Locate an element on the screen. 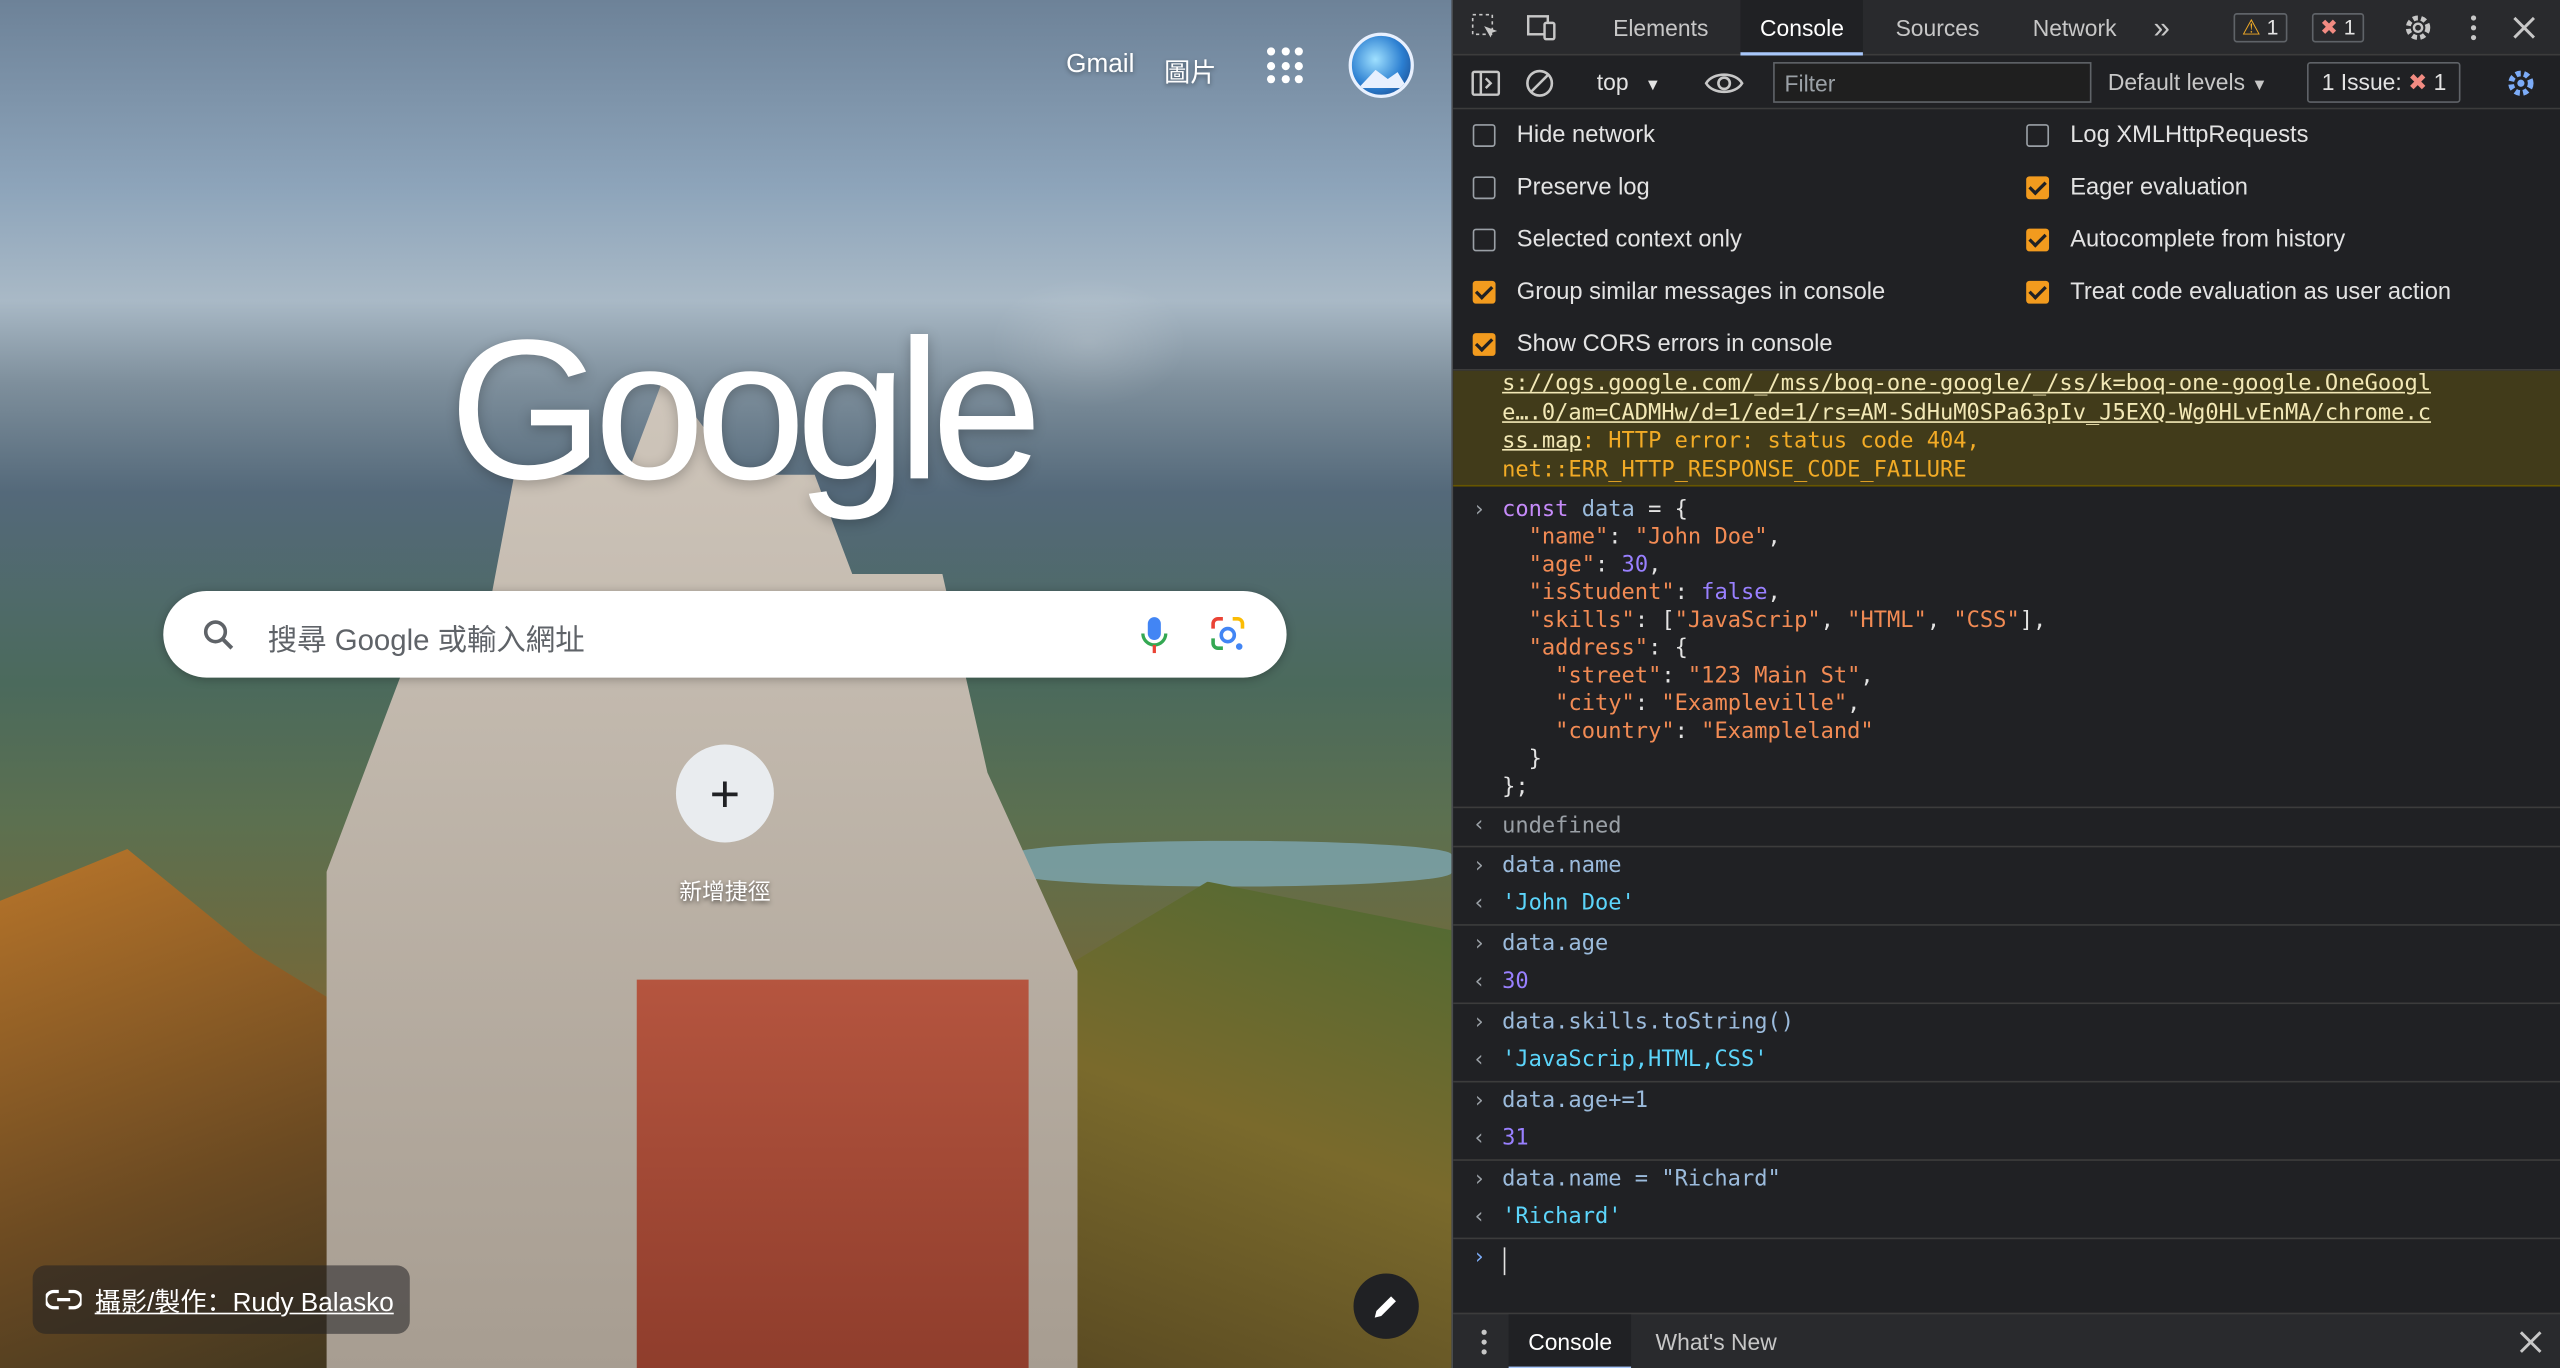  more-tabs-icon: » is located at coordinates (2162, 28).